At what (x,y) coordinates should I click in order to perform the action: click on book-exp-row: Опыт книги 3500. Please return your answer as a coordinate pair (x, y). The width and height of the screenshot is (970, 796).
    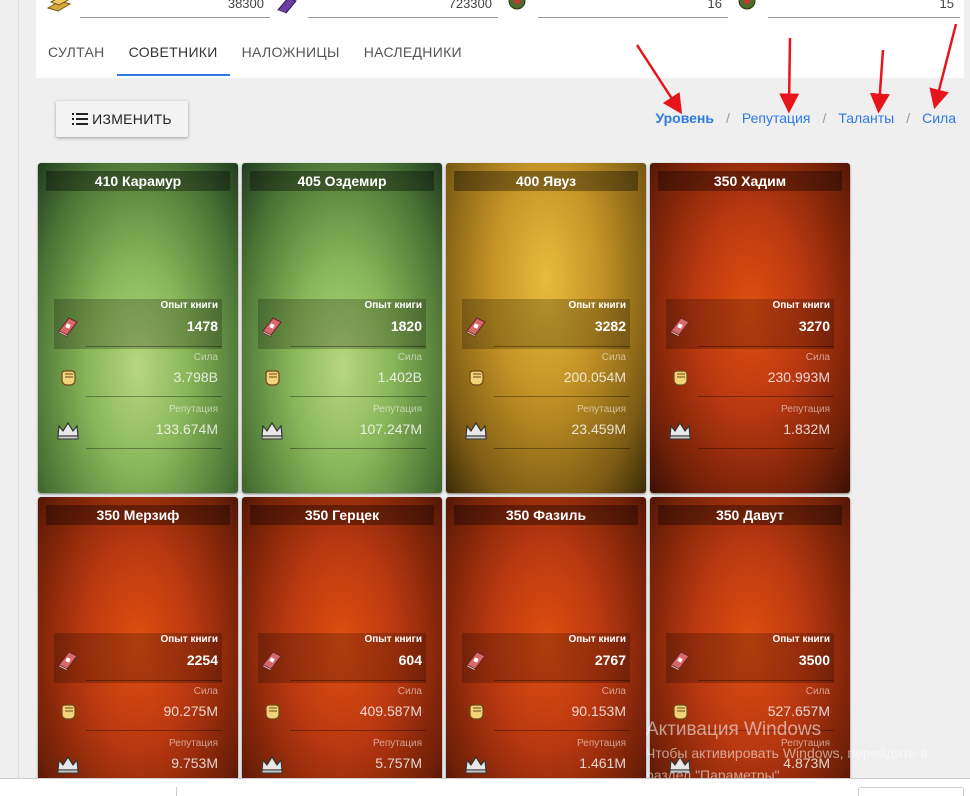
    Looking at the image, I should click on (750, 658).